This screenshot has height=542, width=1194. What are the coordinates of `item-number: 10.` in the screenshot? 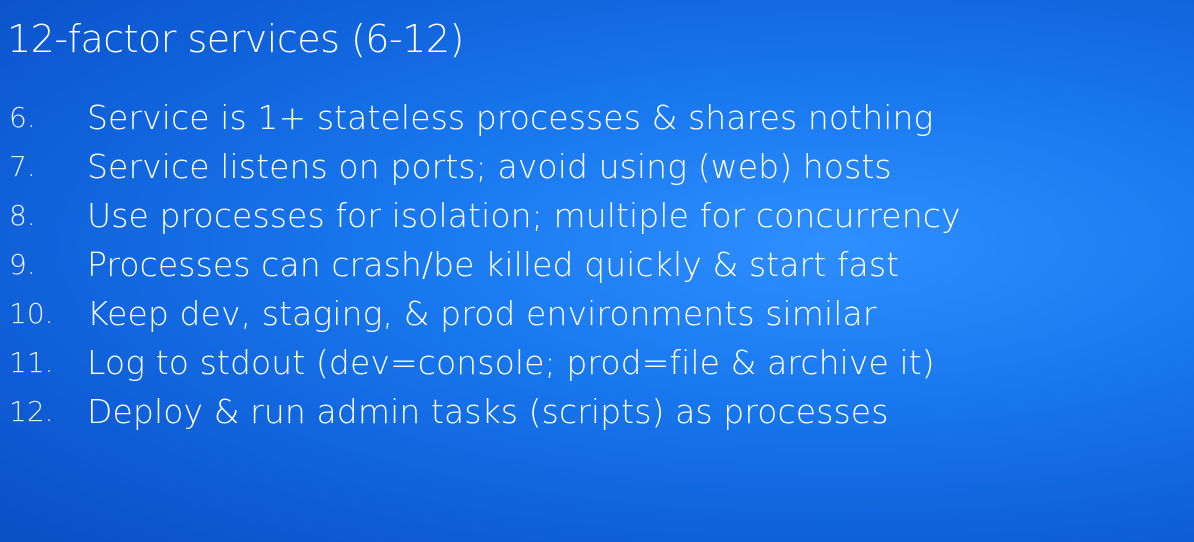 It's located at (31, 313).